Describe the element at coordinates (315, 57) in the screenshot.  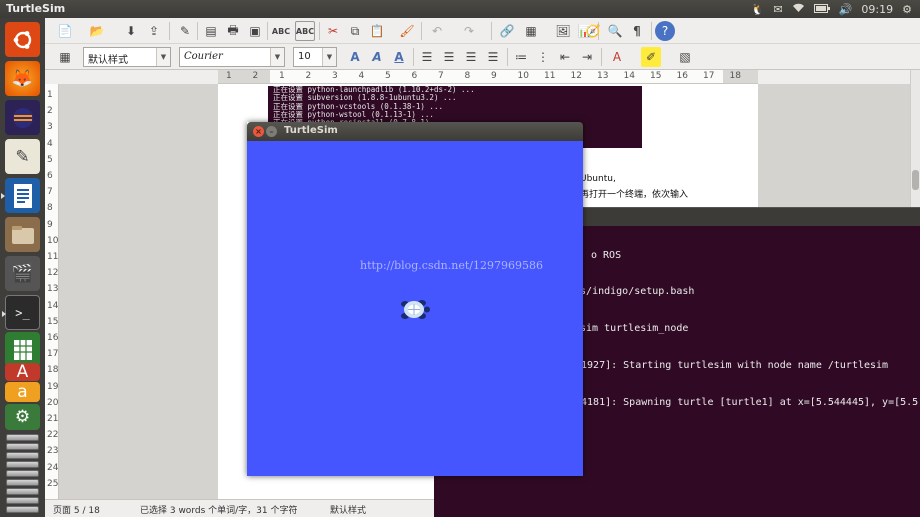
I see `font-size-select: 10 ▼` at that location.